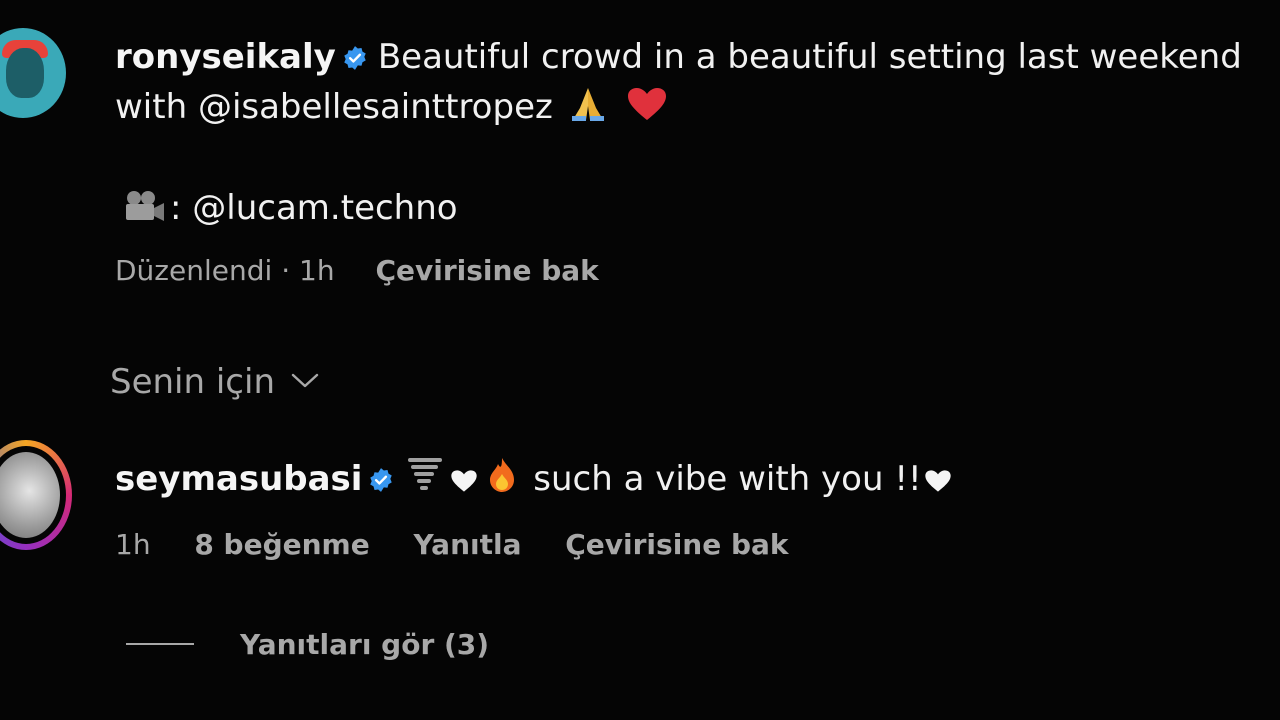 This screenshot has width=1280, height=720. Describe the element at coordinates (676, 544) in the screenshot. I see `comment-see-translation-button: Çevirisine bak` at that location.